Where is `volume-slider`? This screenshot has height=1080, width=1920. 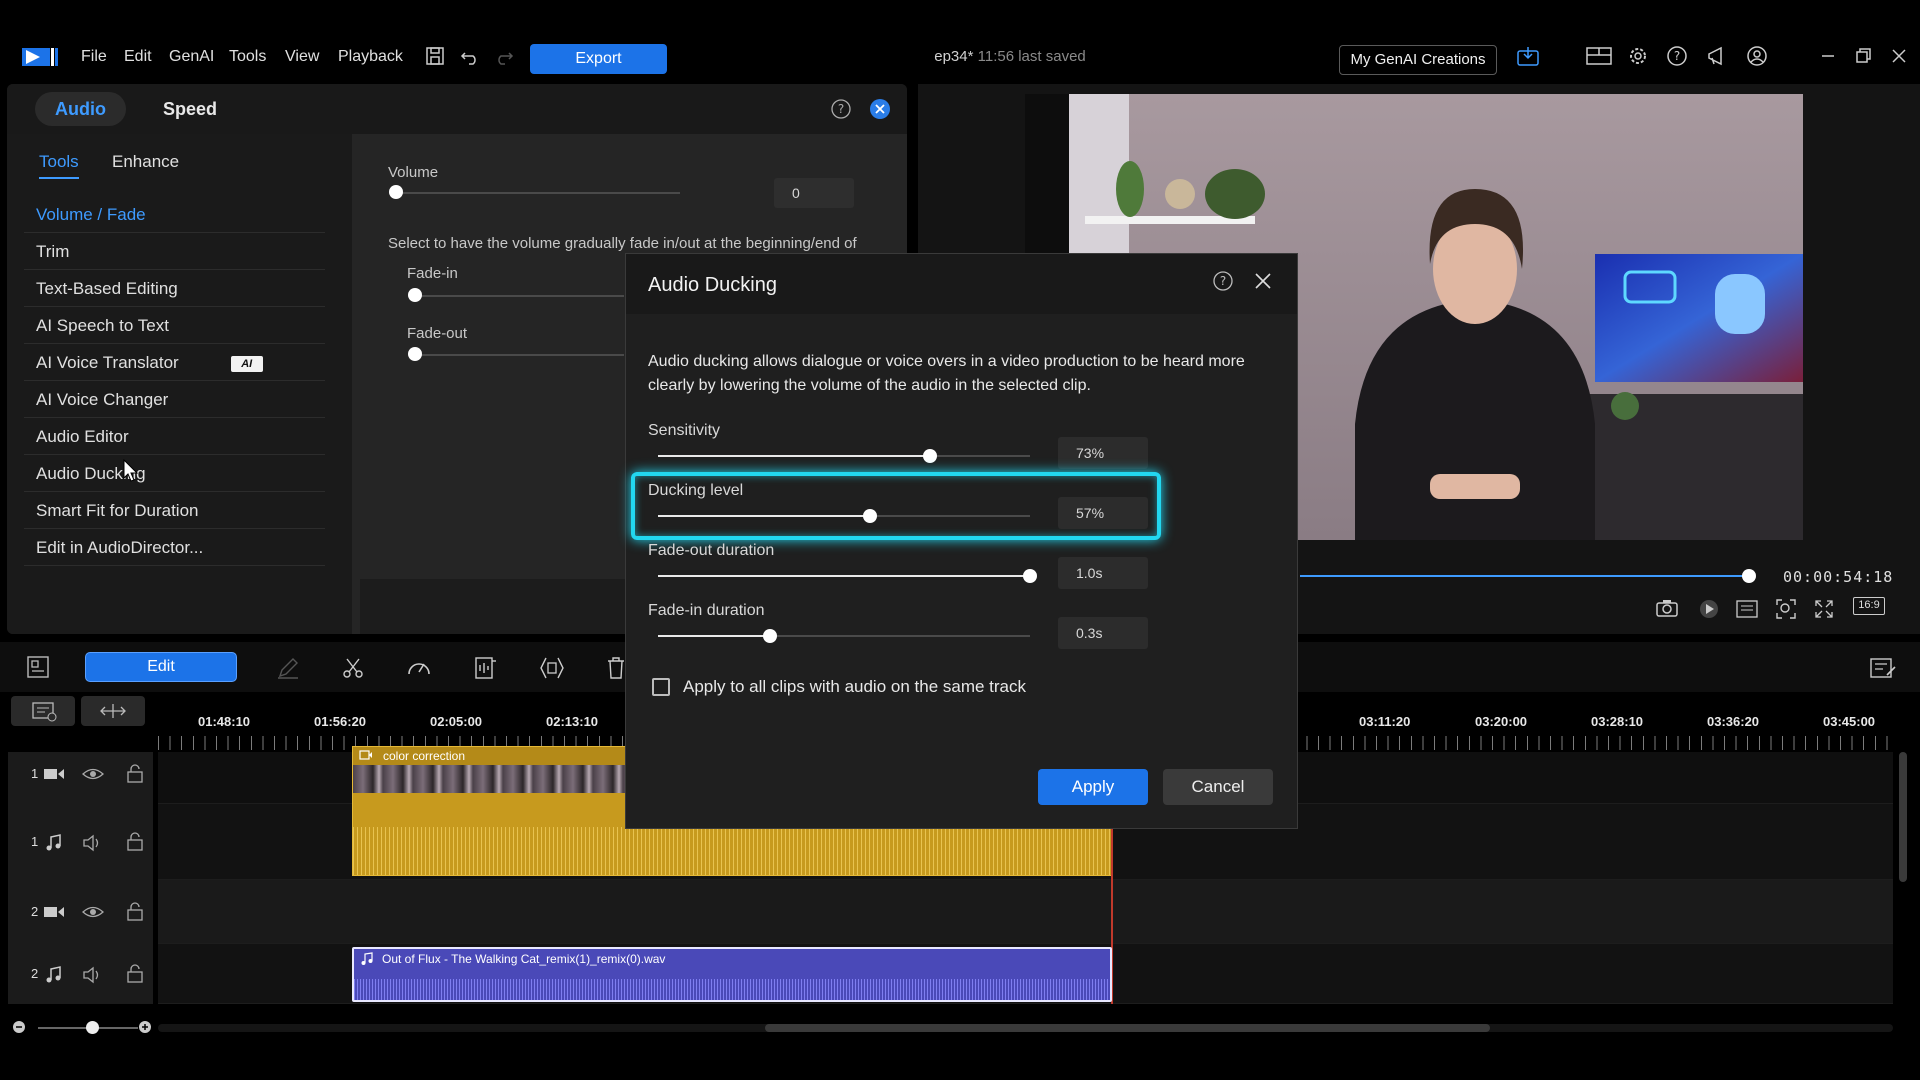 volume-slider is located at coordinates (537, 193).